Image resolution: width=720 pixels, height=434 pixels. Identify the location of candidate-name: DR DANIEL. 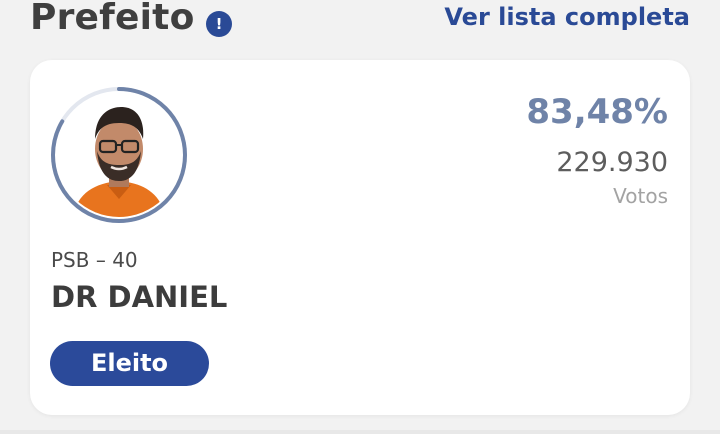
(139, 297).